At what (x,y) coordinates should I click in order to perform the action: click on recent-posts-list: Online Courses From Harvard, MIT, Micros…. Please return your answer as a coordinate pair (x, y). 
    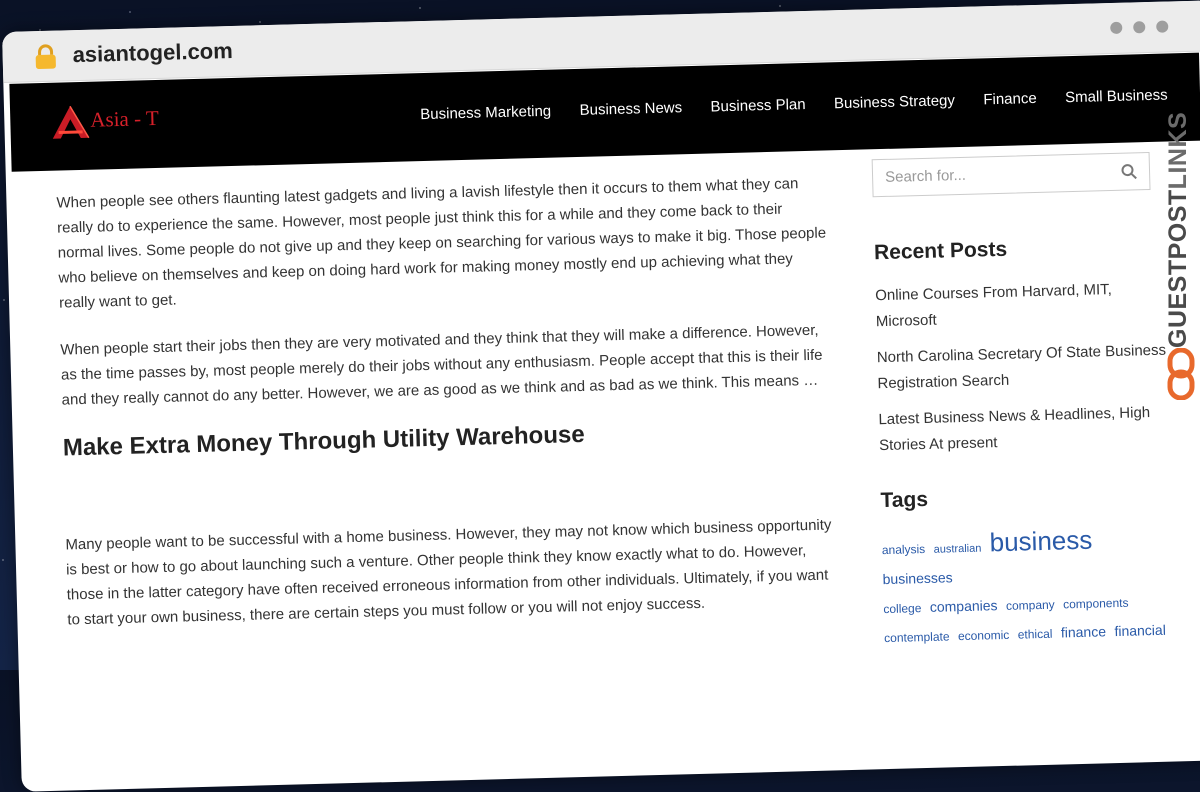
    Looking at the image, I should click on (1022, 368).